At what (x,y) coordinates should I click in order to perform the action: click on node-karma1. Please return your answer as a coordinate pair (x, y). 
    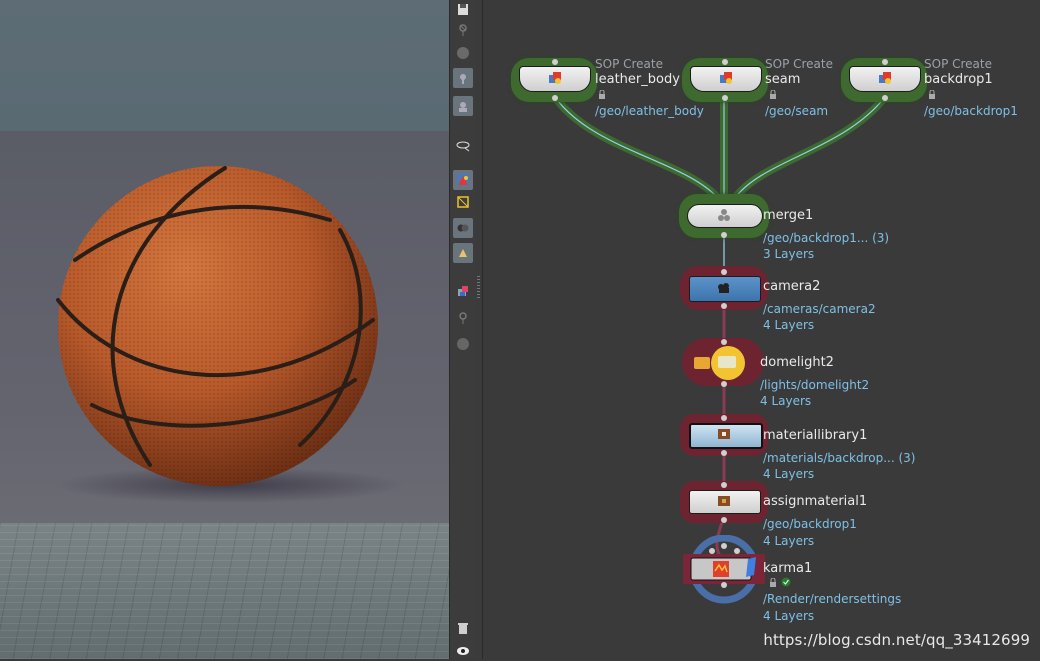
    Looking at the image, I should click on (727, 570).